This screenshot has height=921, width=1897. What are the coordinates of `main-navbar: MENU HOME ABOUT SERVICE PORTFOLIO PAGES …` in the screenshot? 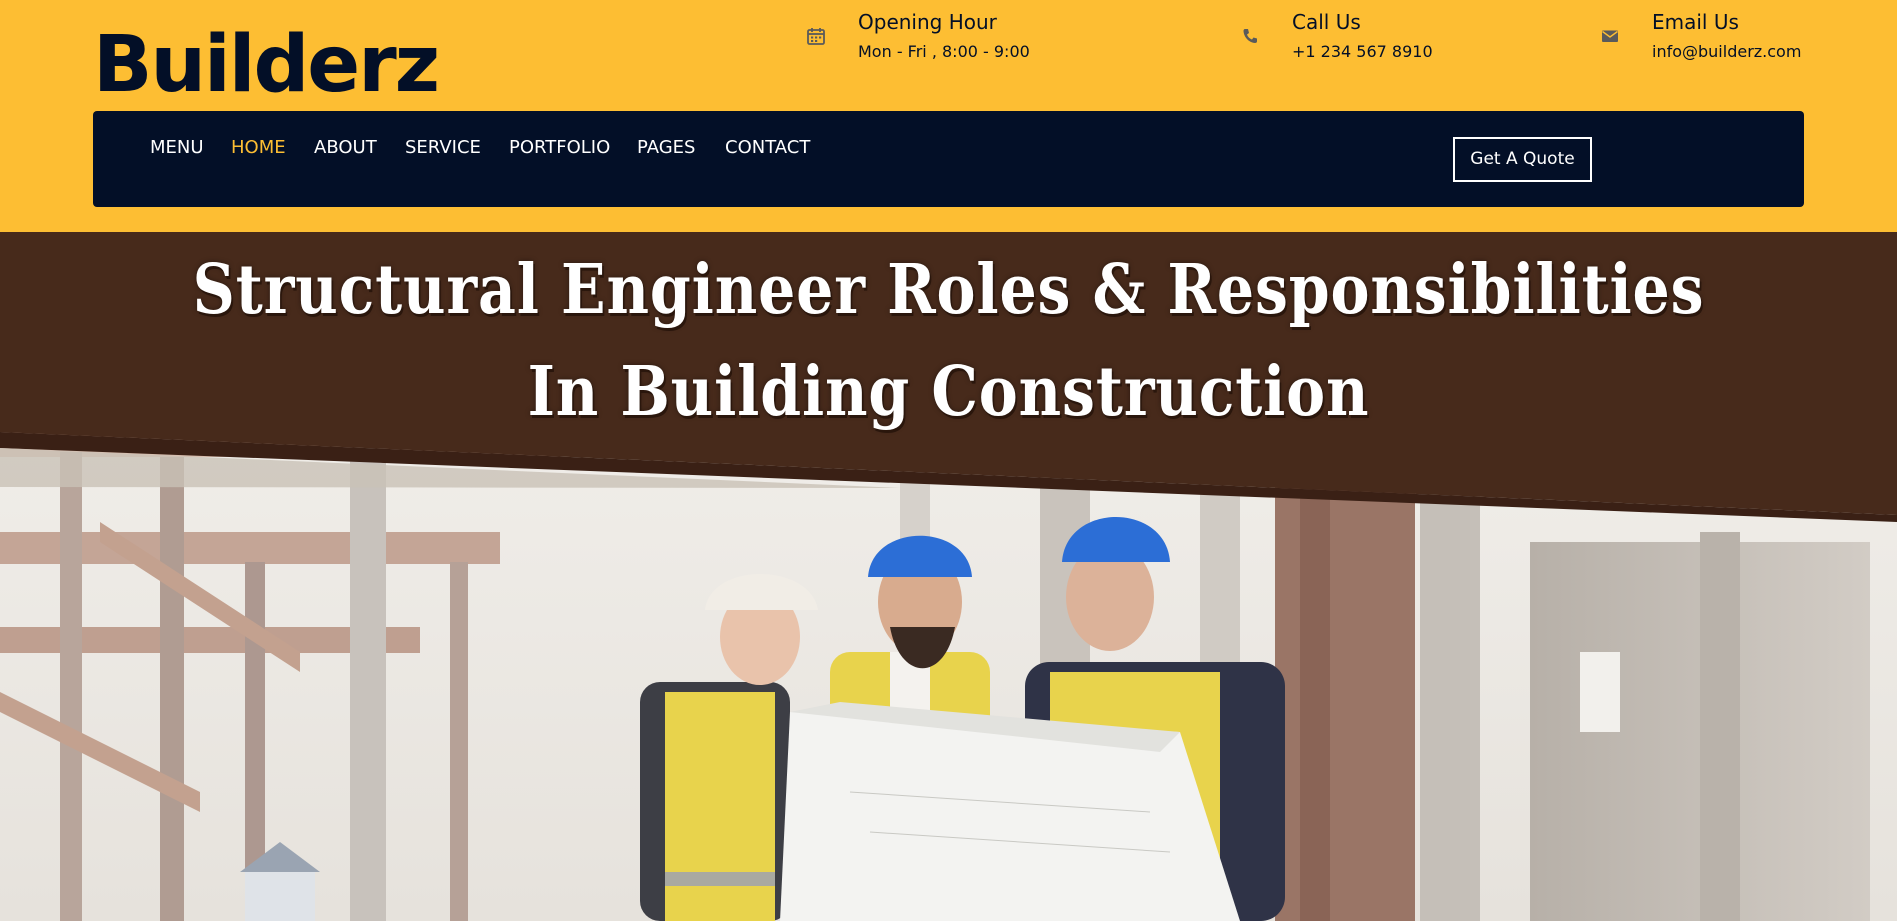 It's located at (948, 159).